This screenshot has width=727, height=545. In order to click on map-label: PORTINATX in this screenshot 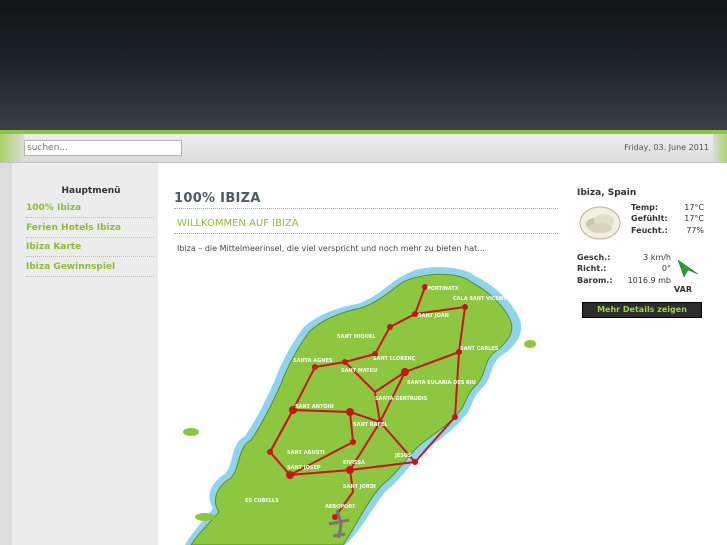, I will do `click(443, 289)`.